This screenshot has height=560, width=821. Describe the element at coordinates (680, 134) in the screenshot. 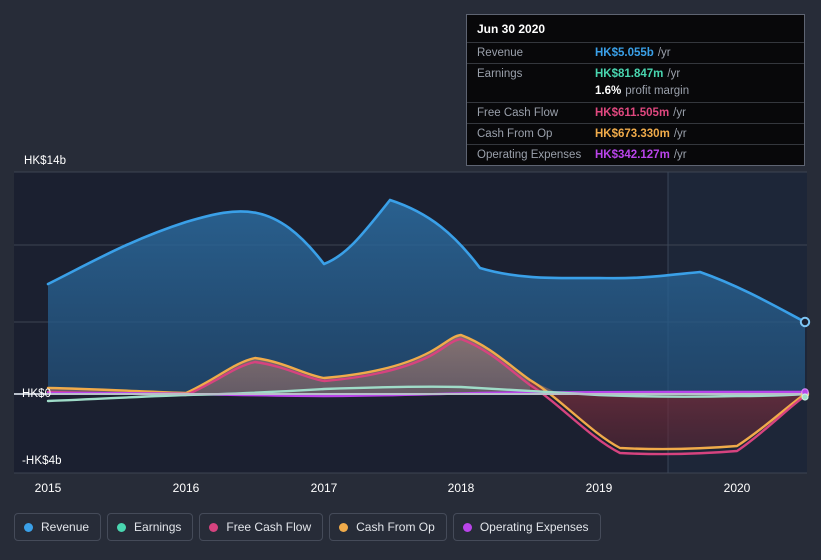

I see `tooltip-suffix-cash-from-op: /yr` at that location.